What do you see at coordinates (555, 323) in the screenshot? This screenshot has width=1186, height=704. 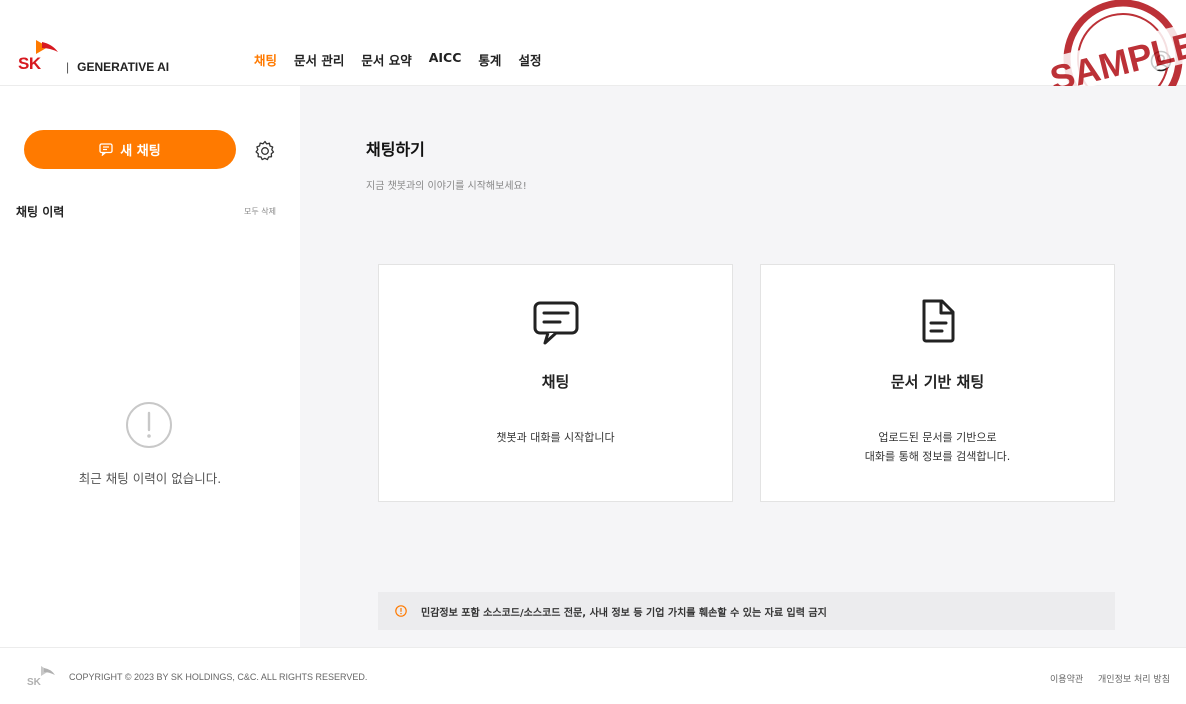 I see `chat-bubble-icon` at bounding box center [555, 323].